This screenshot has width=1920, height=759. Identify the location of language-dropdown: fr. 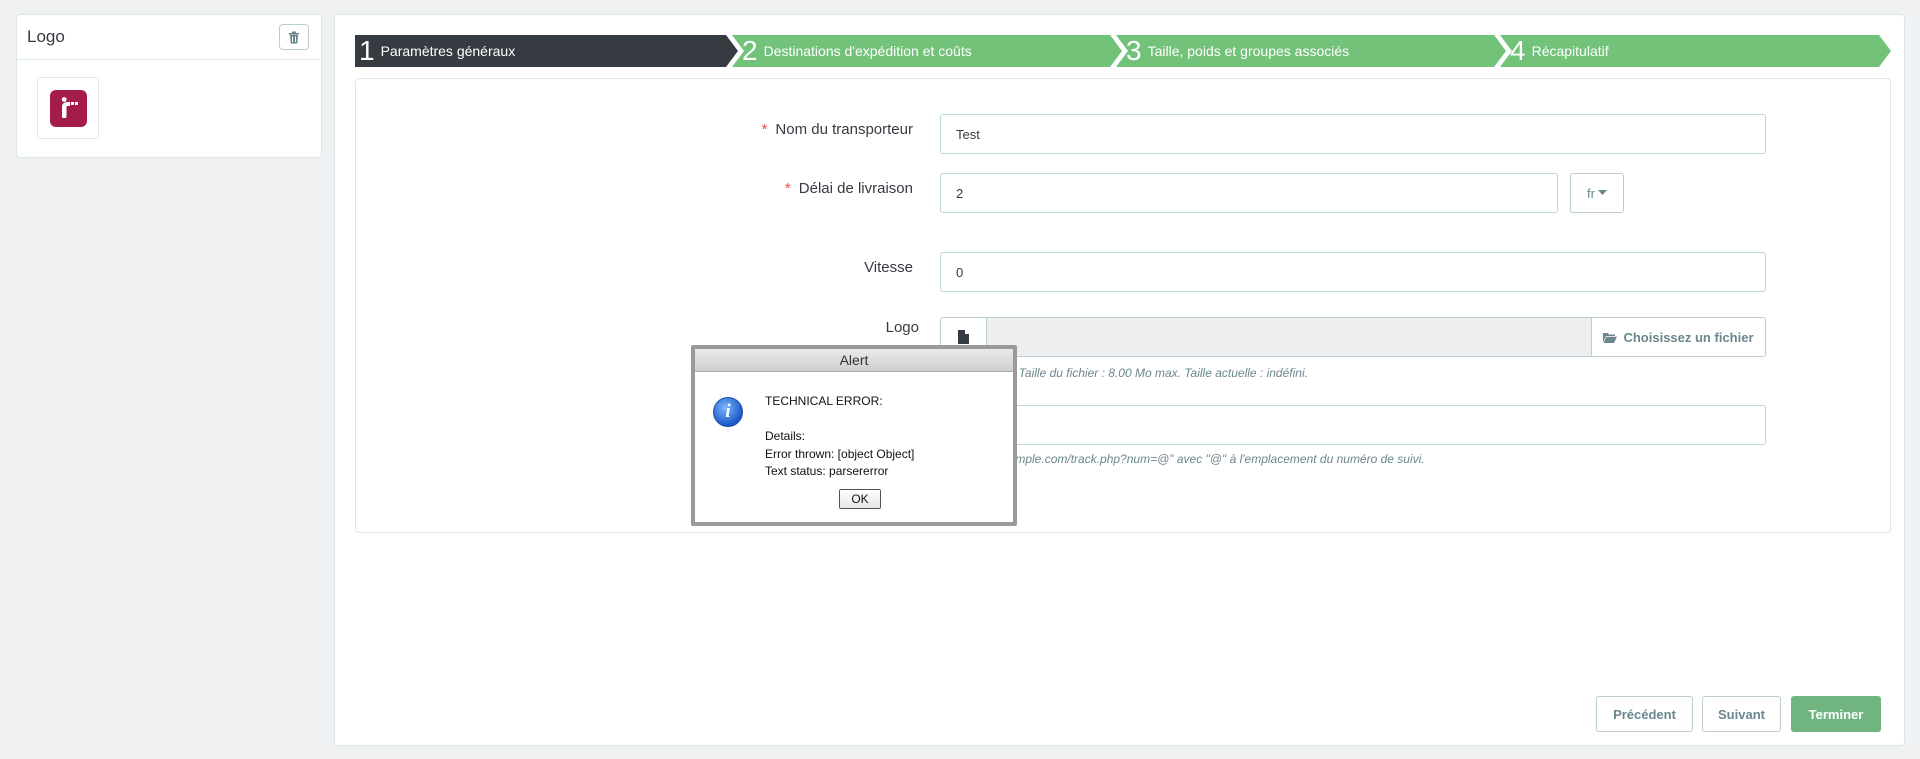
(1597, 193).